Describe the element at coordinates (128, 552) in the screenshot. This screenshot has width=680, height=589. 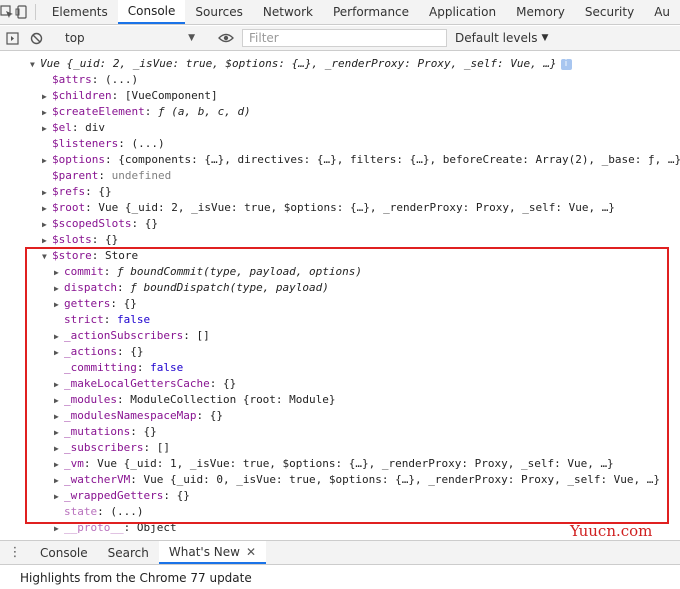
I see `drawer-tab-search: Search` at that location.